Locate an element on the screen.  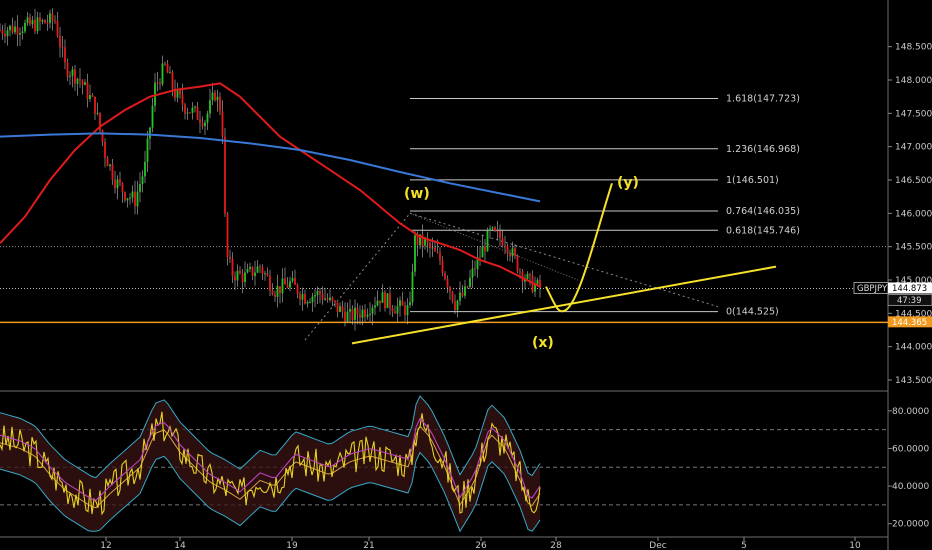
price-tick-label: 146.000 is located at coordinates (913, 214).